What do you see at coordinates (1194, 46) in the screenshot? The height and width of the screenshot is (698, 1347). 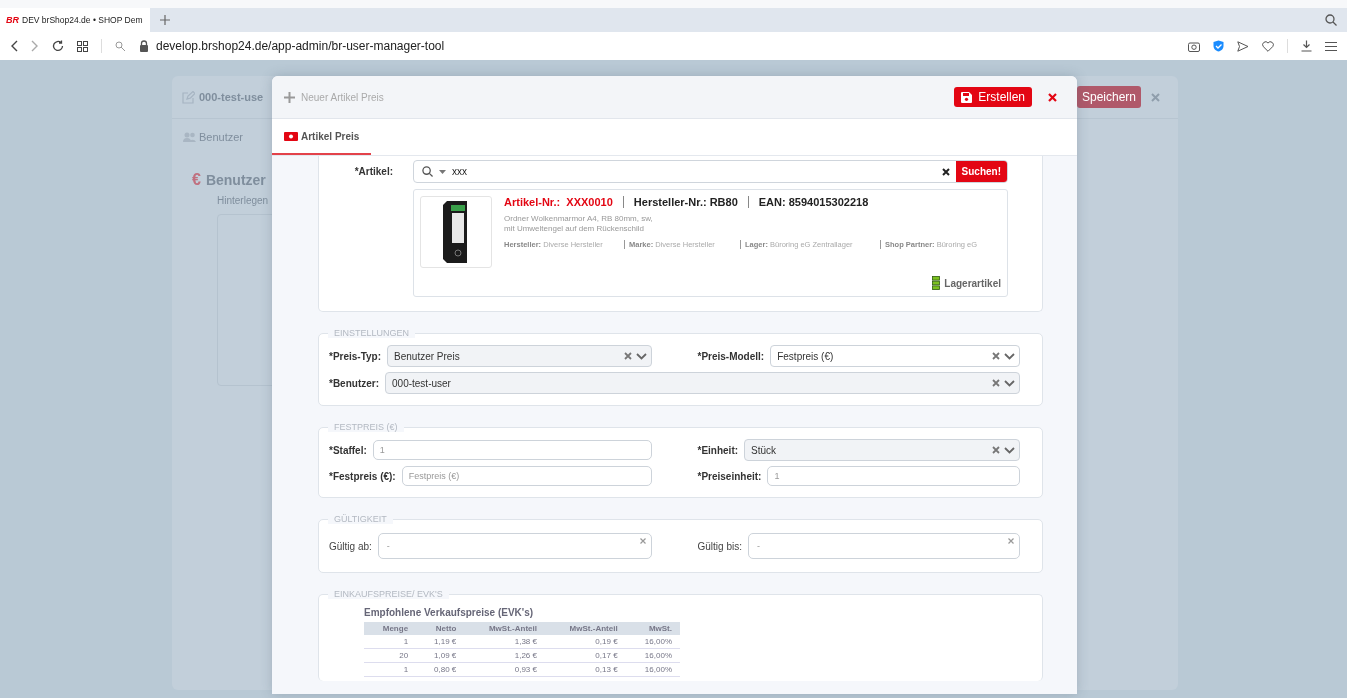 I see `camera-icon` at bounding box center [1194, 46].